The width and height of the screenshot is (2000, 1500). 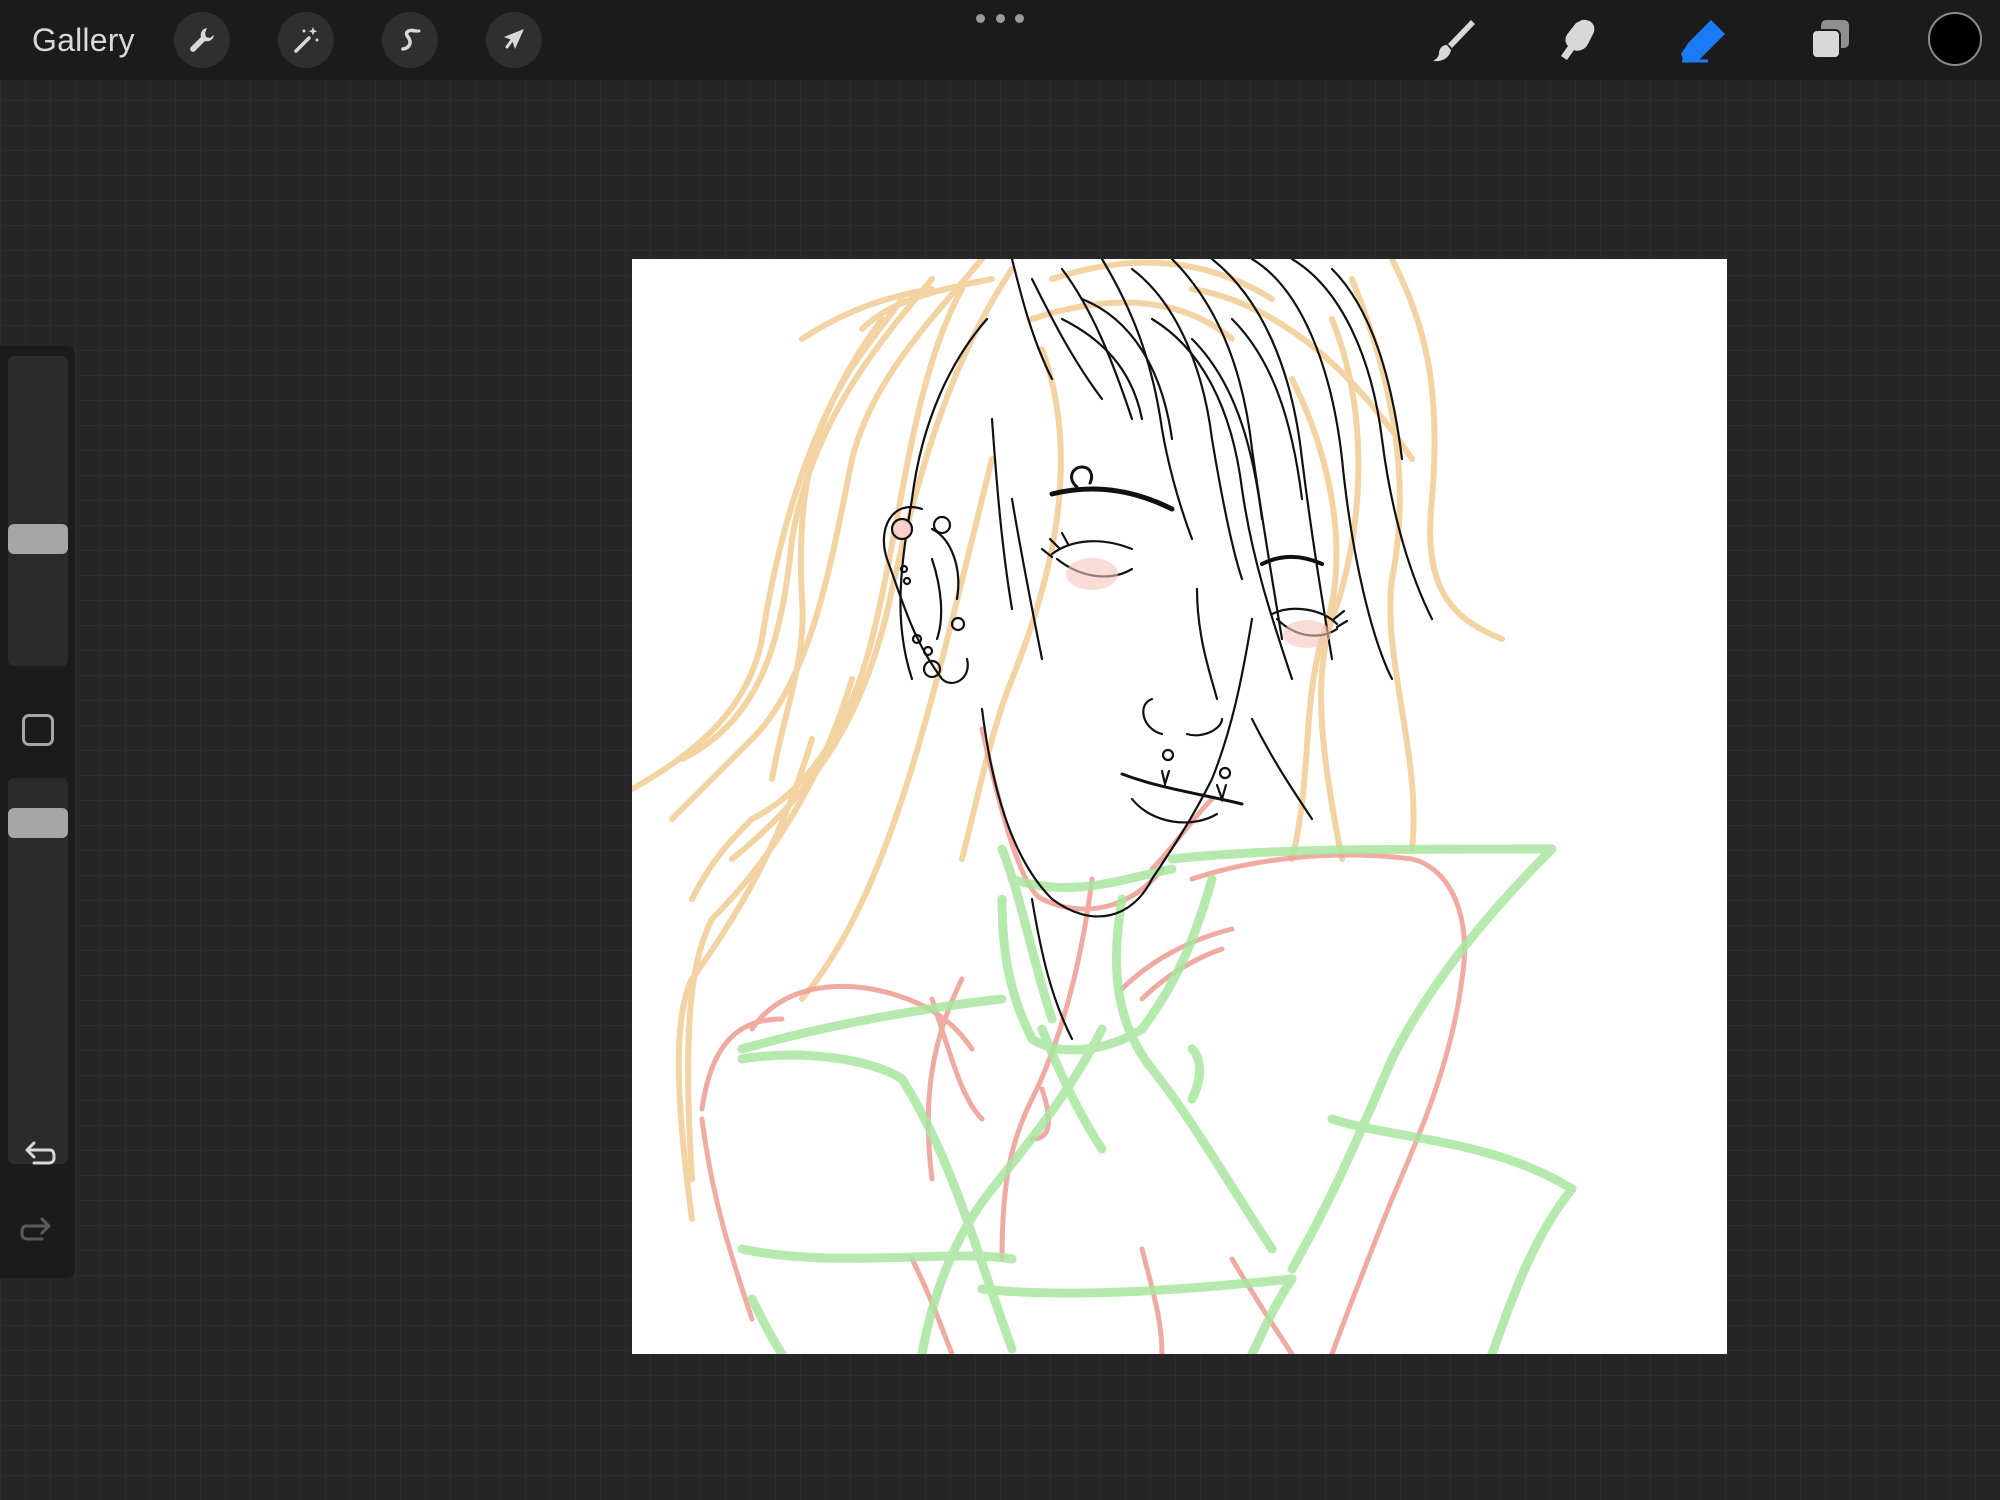 I want to click on blush-sketch, so click(x=1198, y=603).